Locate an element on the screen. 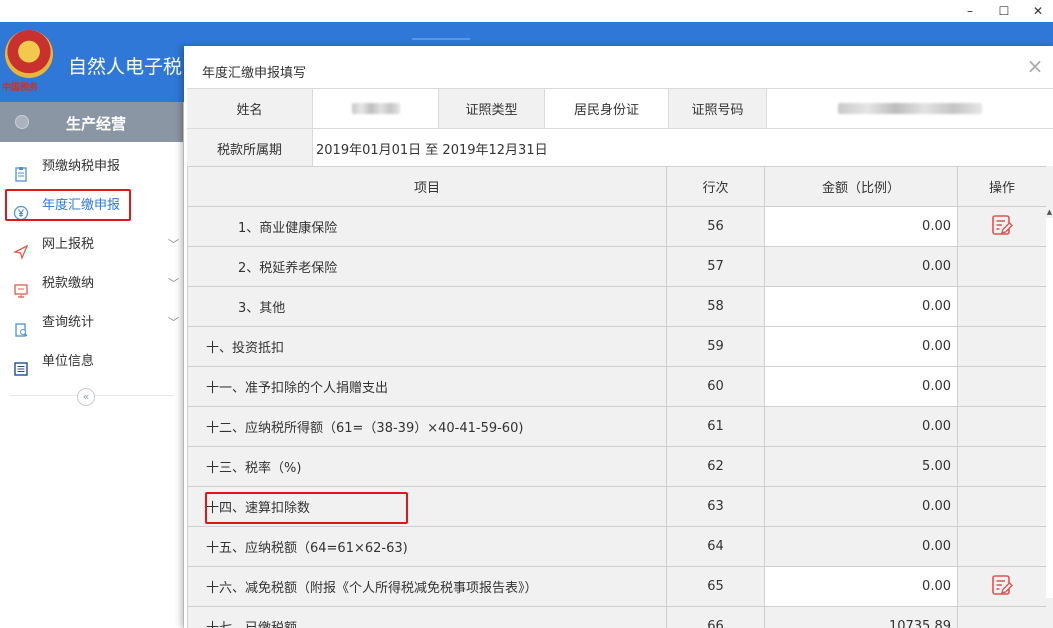 The height and width of the screenshot is (628, 1053). list-icon is located at coordinates (21, 365).